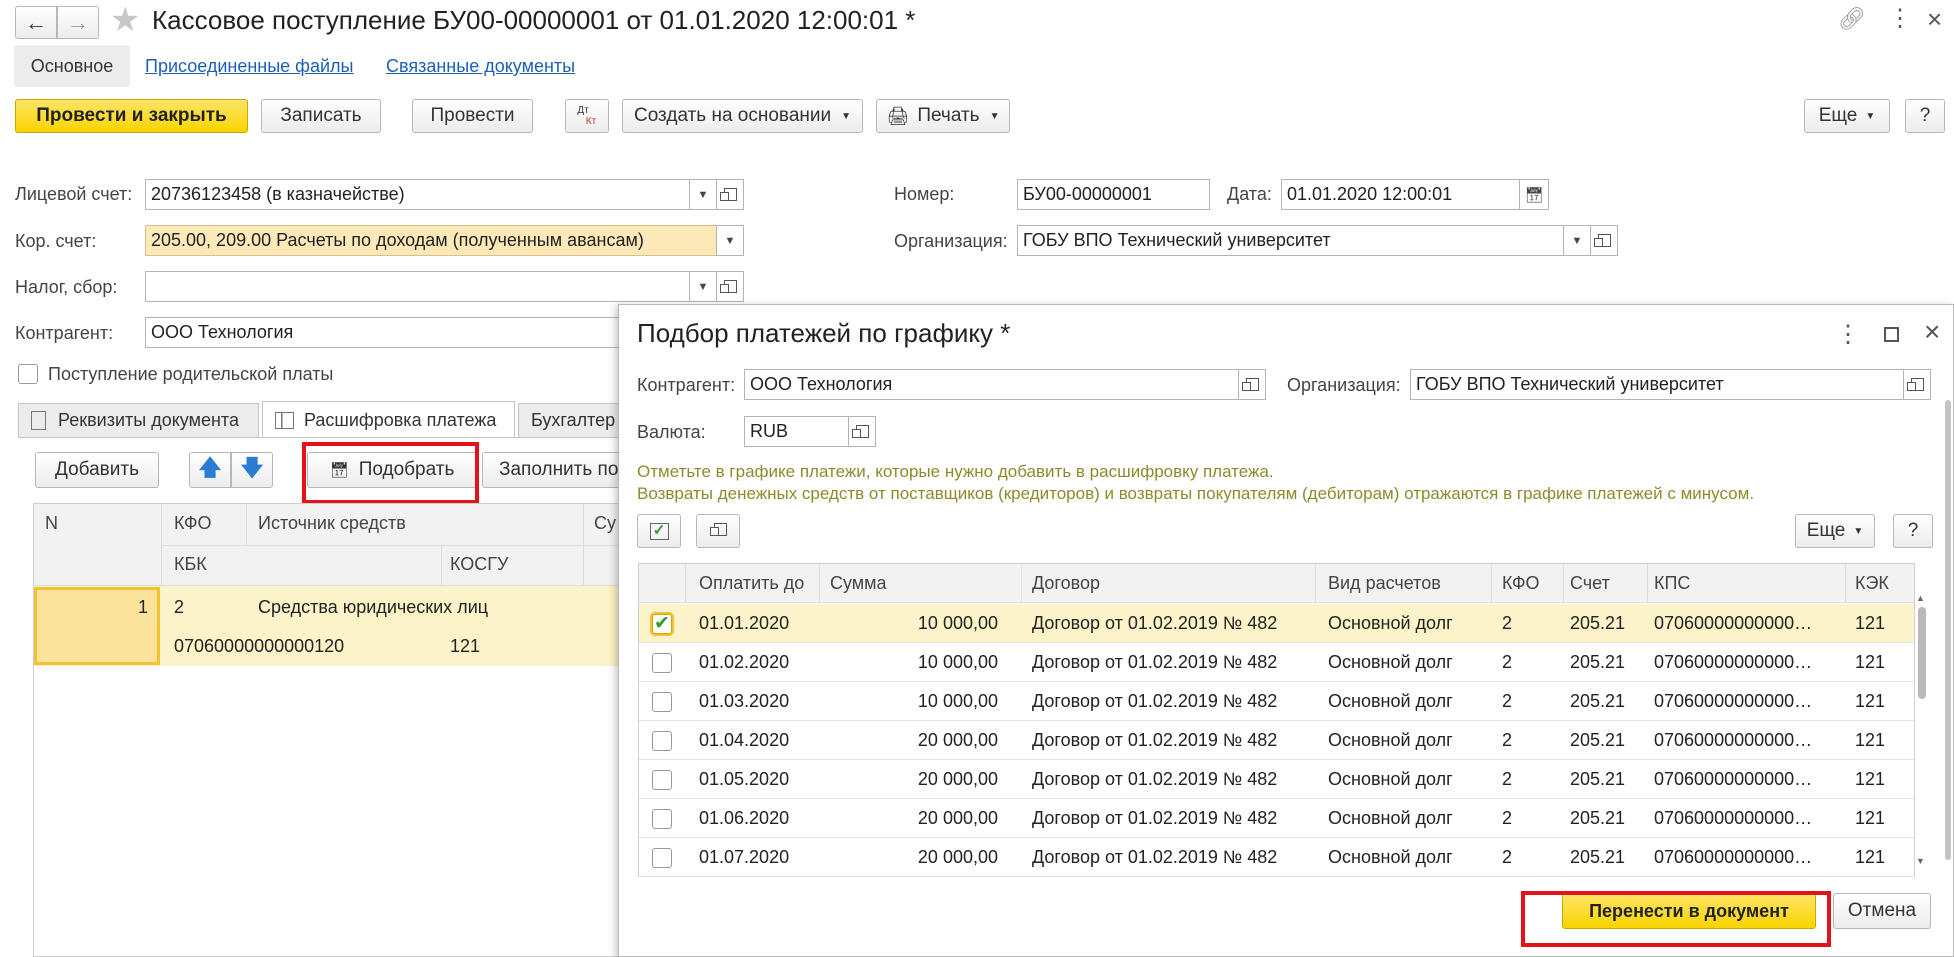  I want to click on col-header-kps: КПС, so click(1672, 583).